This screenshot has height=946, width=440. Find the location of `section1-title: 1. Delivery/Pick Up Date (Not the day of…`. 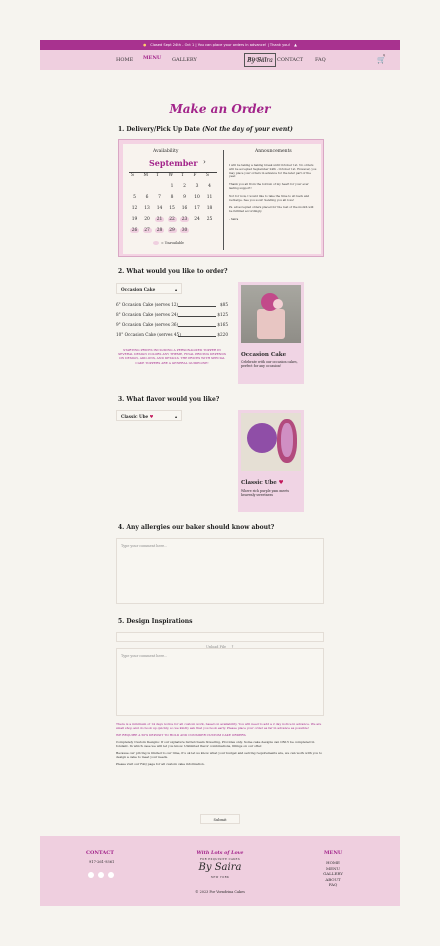

section1-title: 1. Delivery/Pick Up Date (Not the day of… is located at coordinates (205, 129).